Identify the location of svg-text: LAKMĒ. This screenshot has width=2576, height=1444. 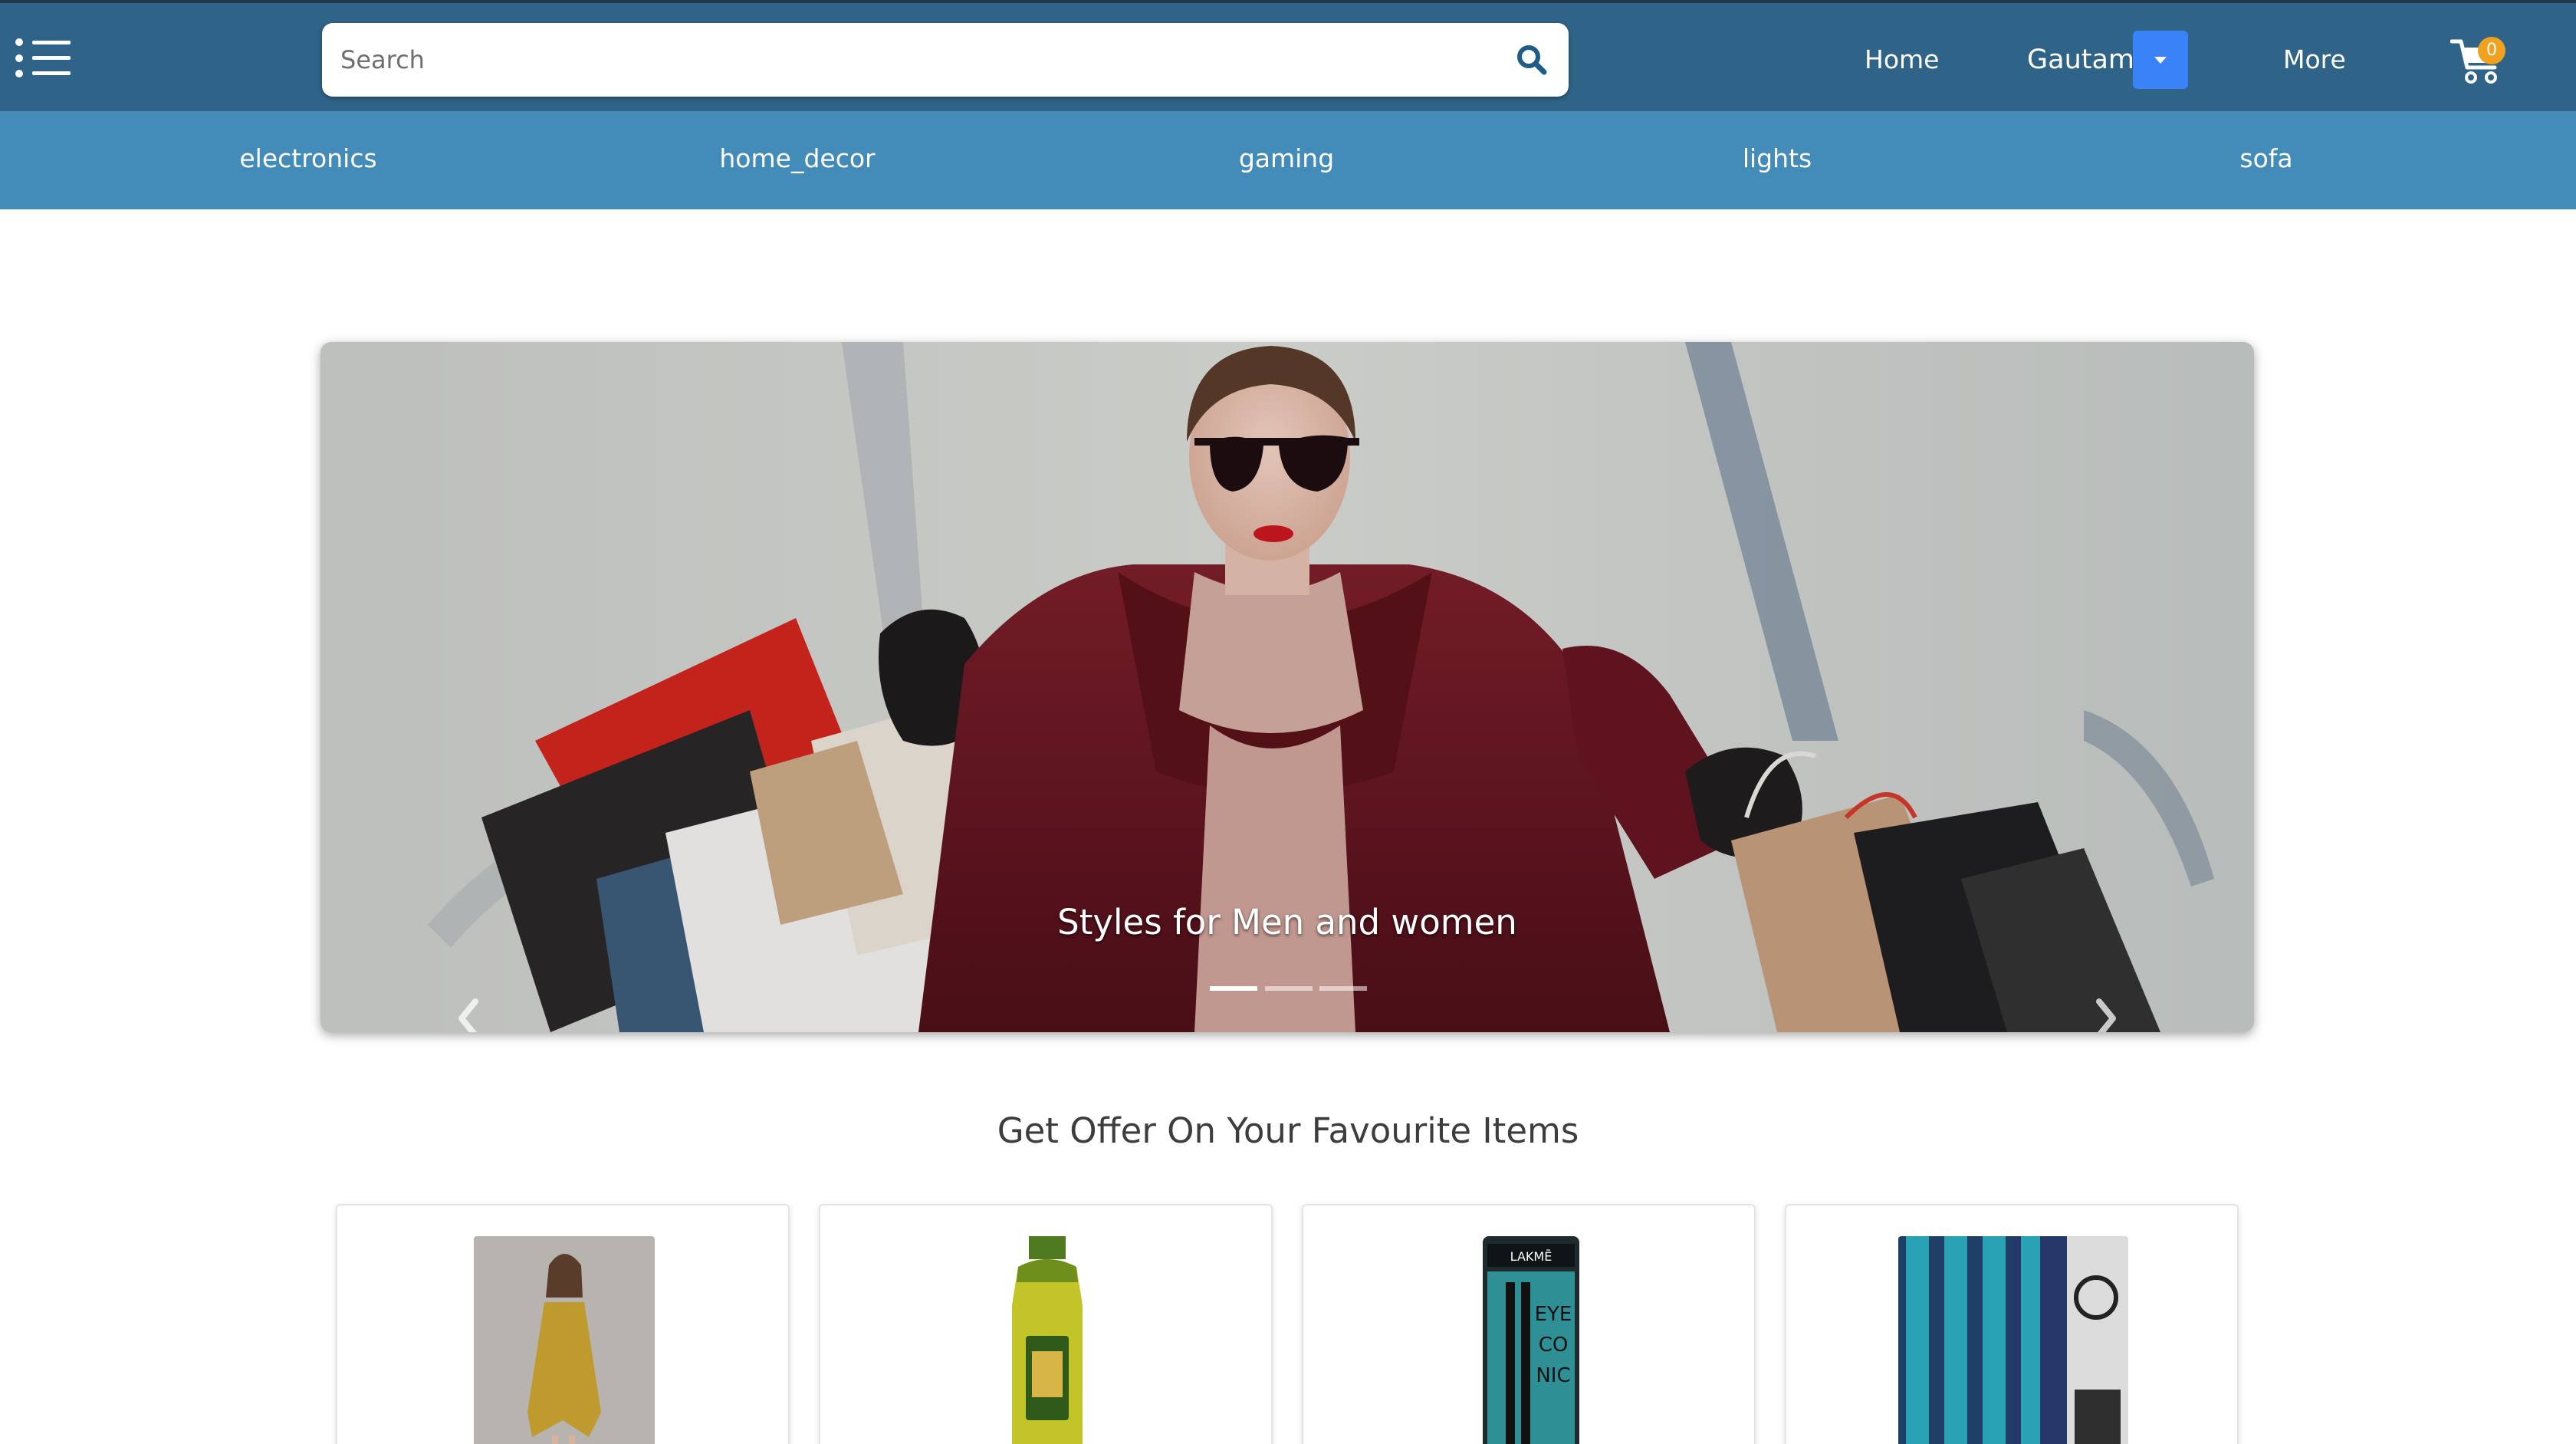
(1531, 1256).